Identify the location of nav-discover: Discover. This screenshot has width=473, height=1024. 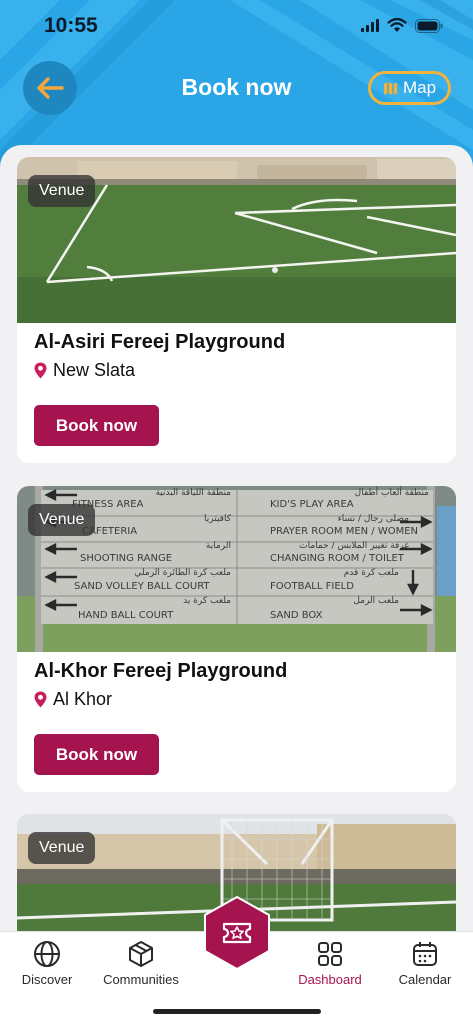
(47, 961).